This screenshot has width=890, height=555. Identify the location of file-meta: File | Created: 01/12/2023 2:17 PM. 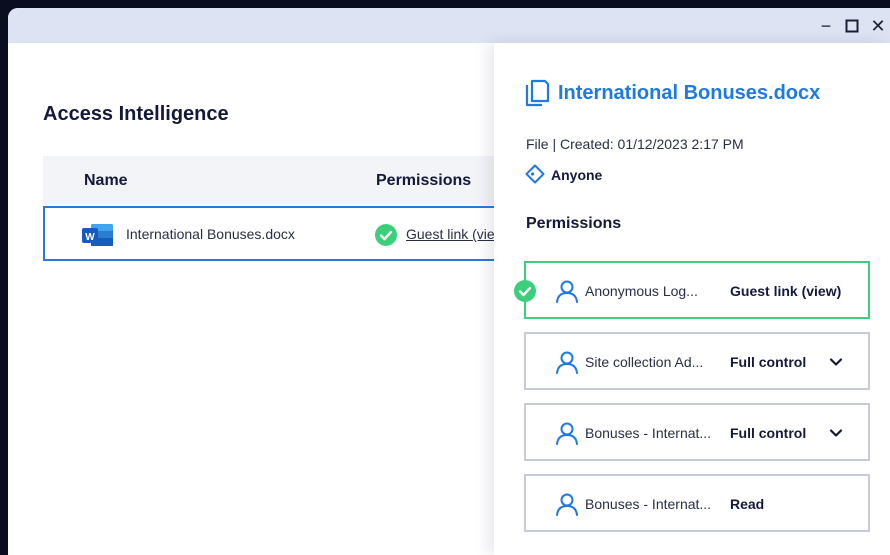
(635, 144).